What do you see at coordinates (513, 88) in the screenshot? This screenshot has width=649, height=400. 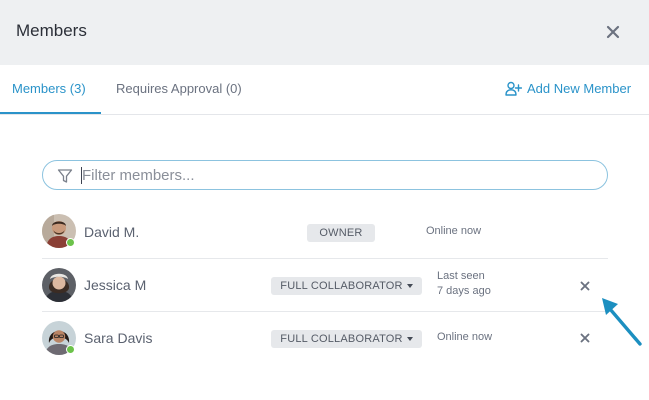 I see `add-user-icon` at bounding box center [513, 88].